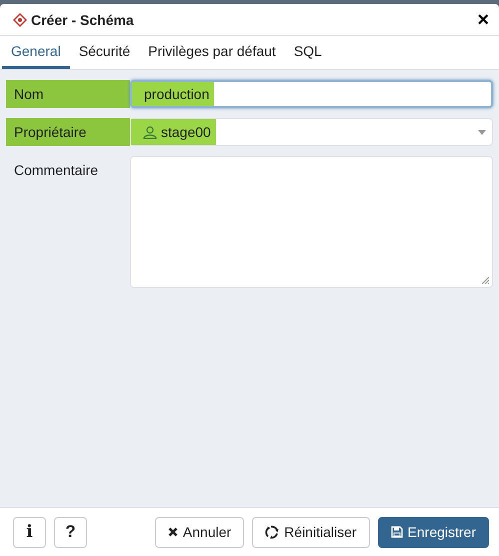 This screenshot has width=499, height=556. What do you see at coordinates (483, 20) in the screenshot?
I see `close-button: ×` at bounding box center [483, 20].